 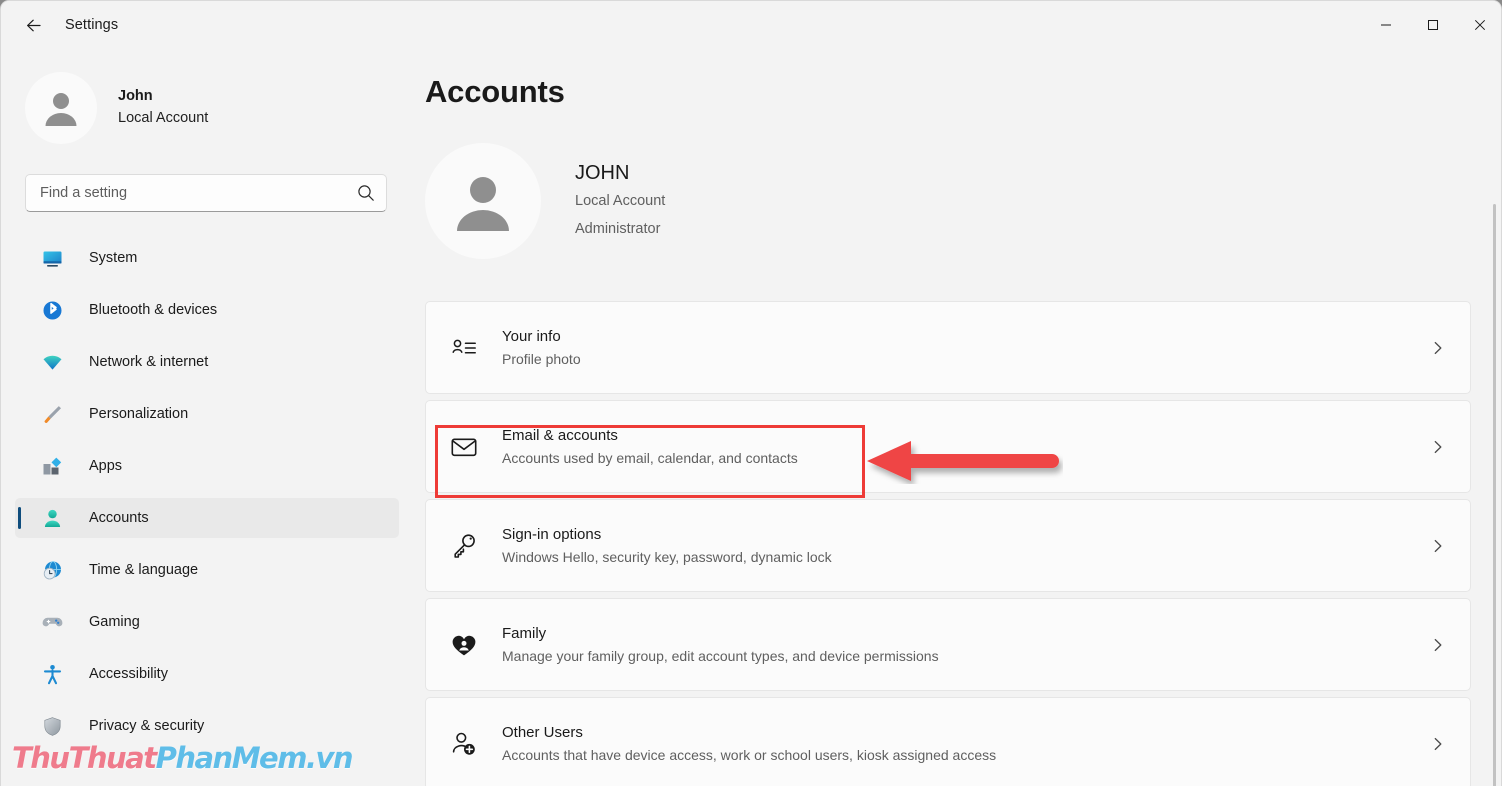 I want to click on sidebar-item-label: Personalization, so click(x=139, y=414).